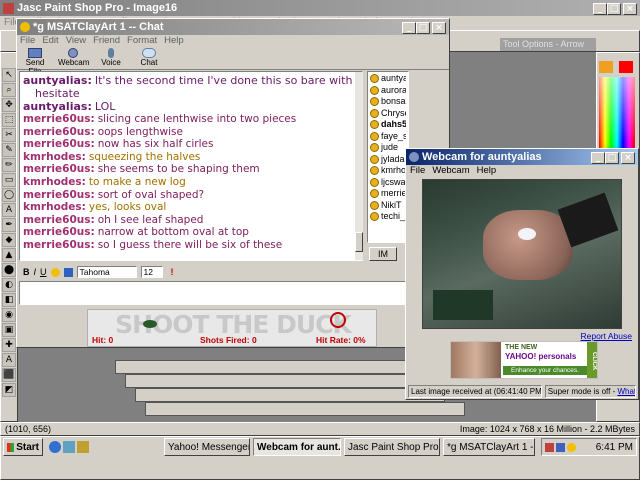 This screenshot has height=480, width=640. I want to click on buddy-name: Chryse, so click(393, 112).